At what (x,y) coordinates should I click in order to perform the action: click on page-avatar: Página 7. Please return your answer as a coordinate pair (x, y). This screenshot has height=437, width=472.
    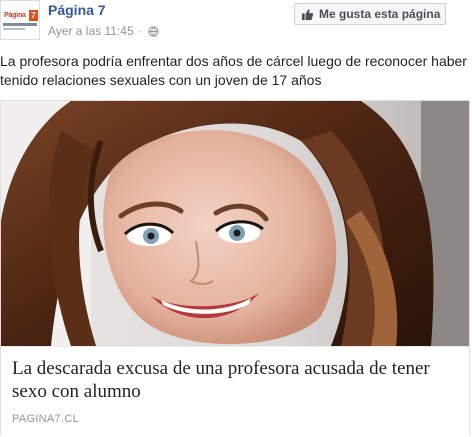
    Looking at the image, I should click on (20, 20).